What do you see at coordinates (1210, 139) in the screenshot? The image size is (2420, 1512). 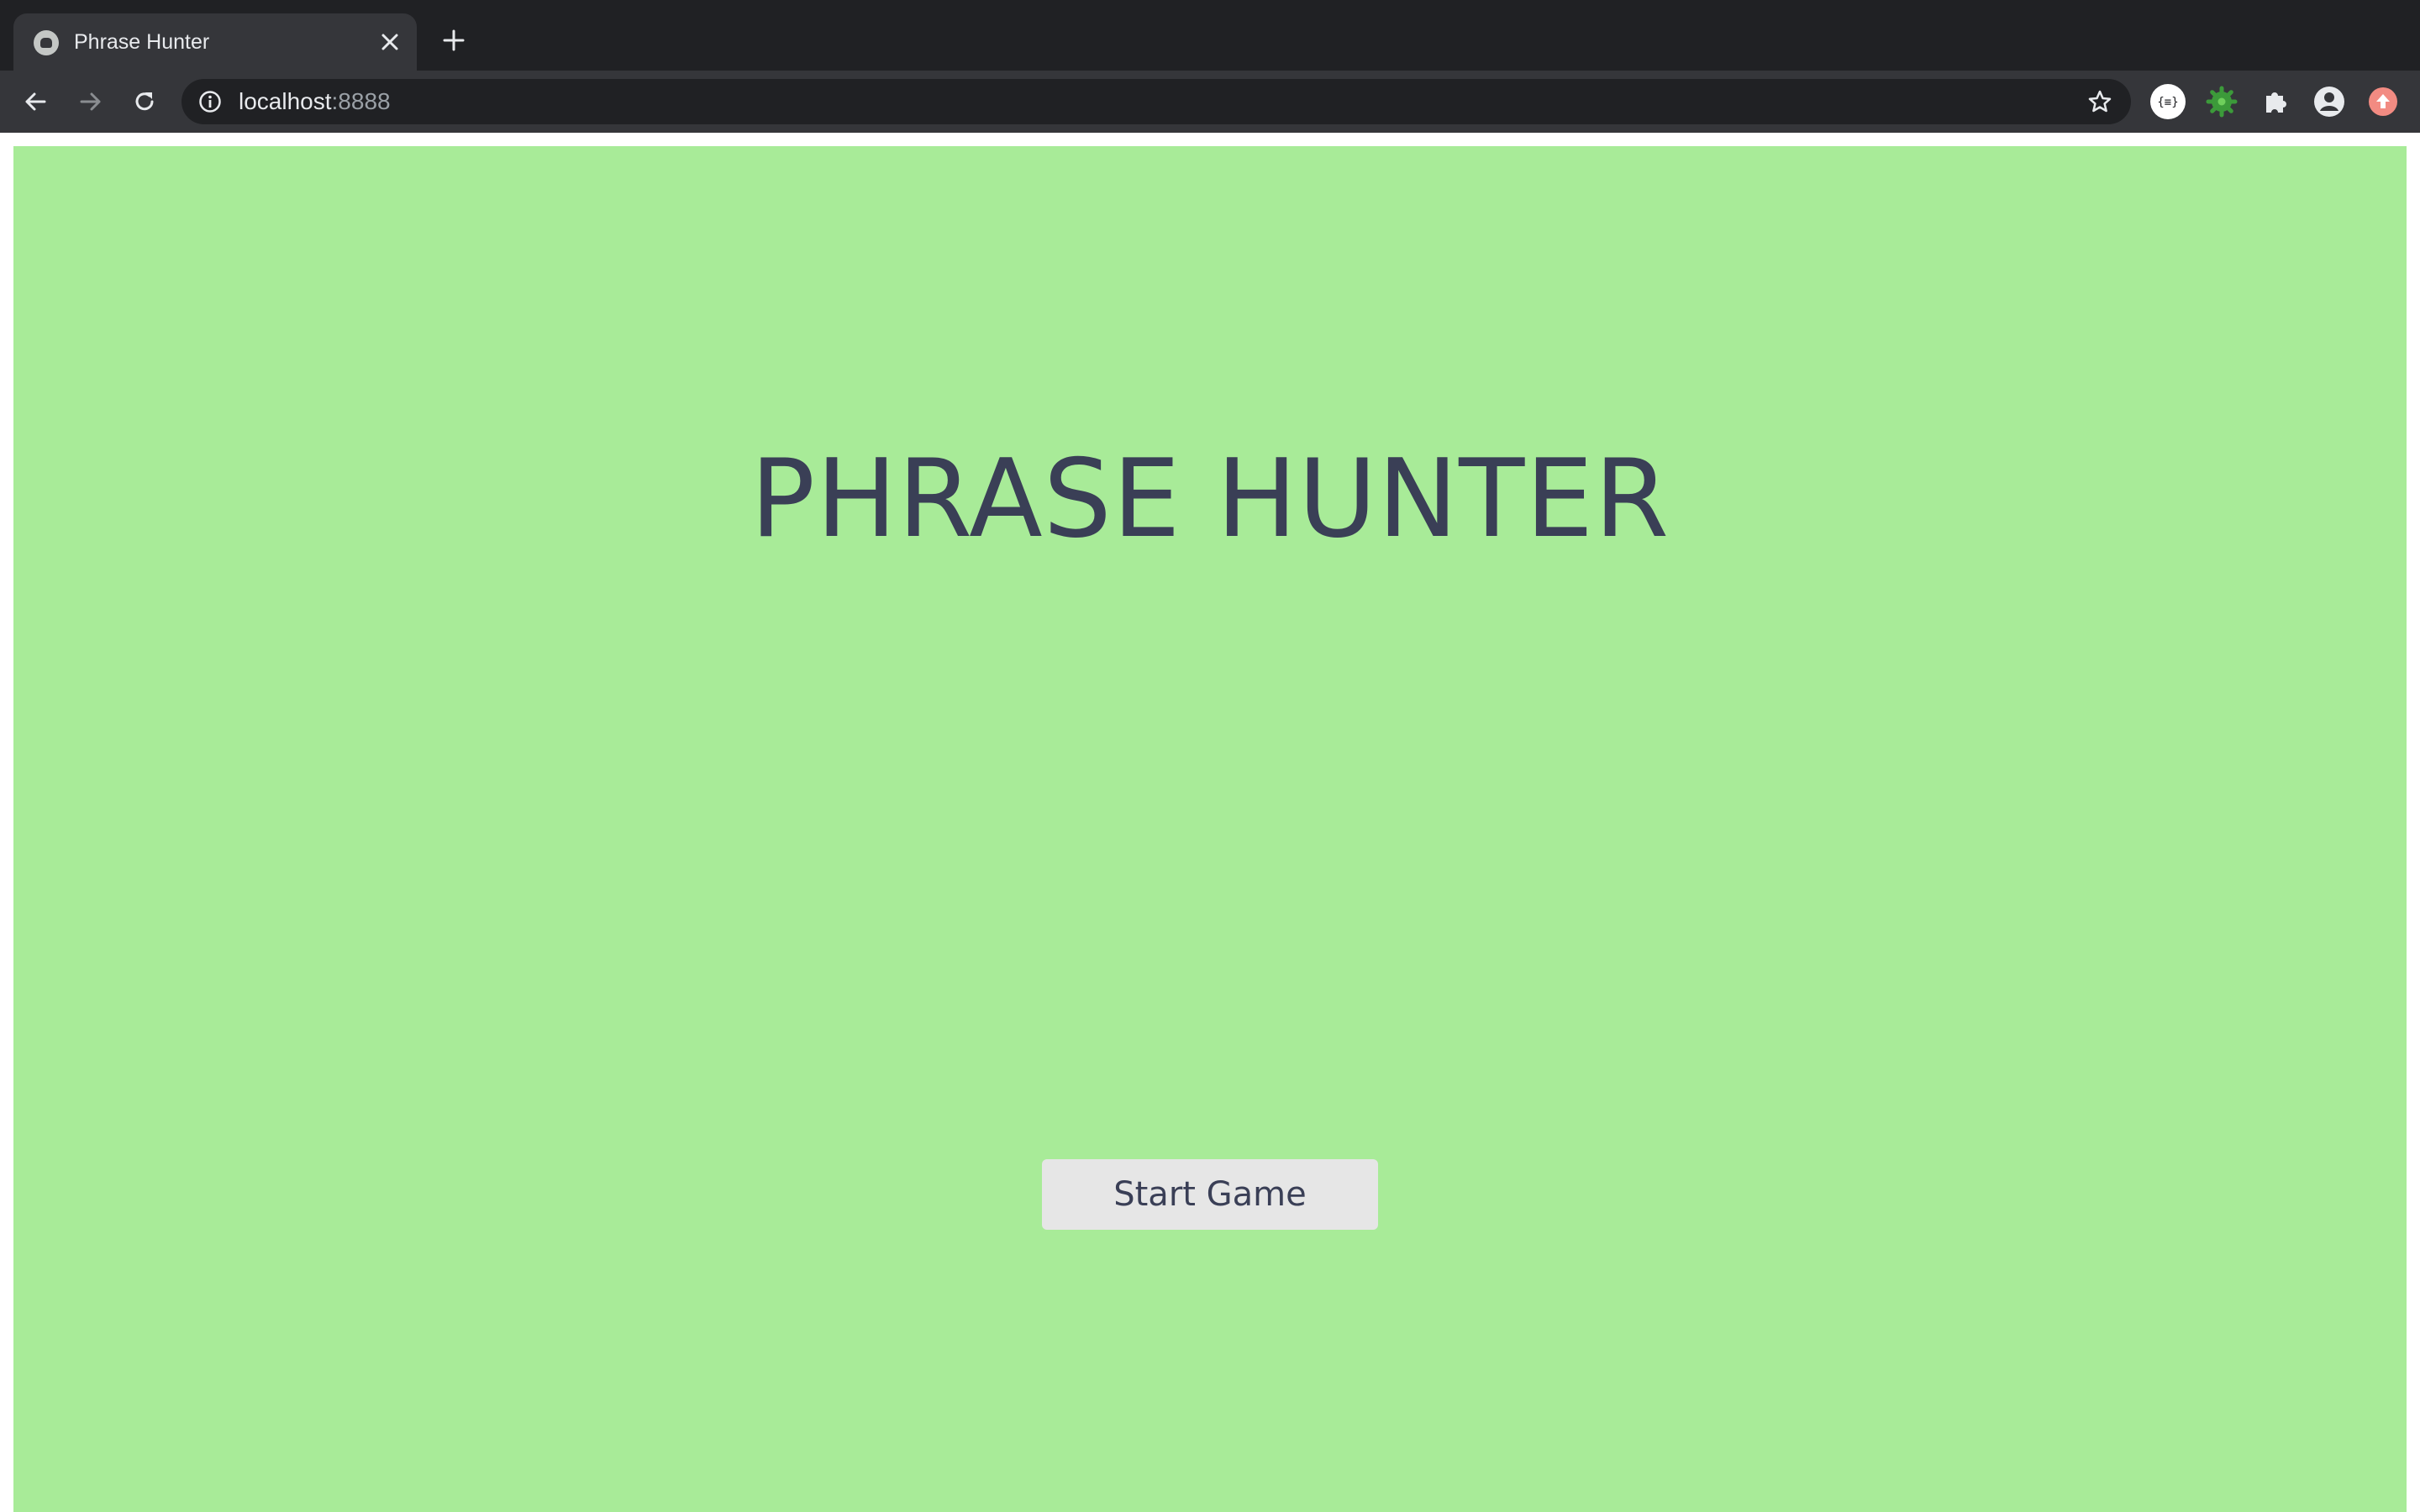 I see `page-top-margin` at bounding box center [1210, 139].